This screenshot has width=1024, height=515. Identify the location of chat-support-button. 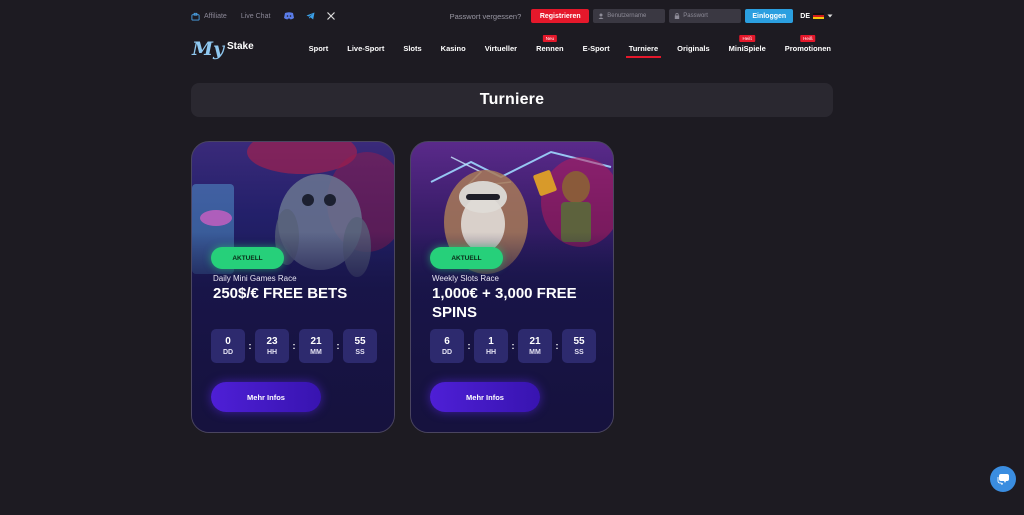
(1003, 479).